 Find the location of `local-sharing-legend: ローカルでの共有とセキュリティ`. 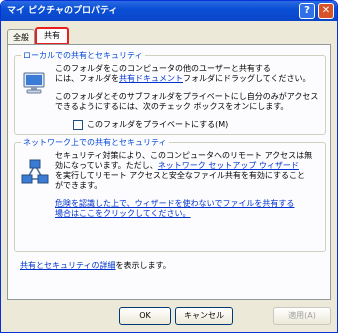

local-sharing-legend: ローカルでの共有とセキュリティ is located at coordinates (83, 55).